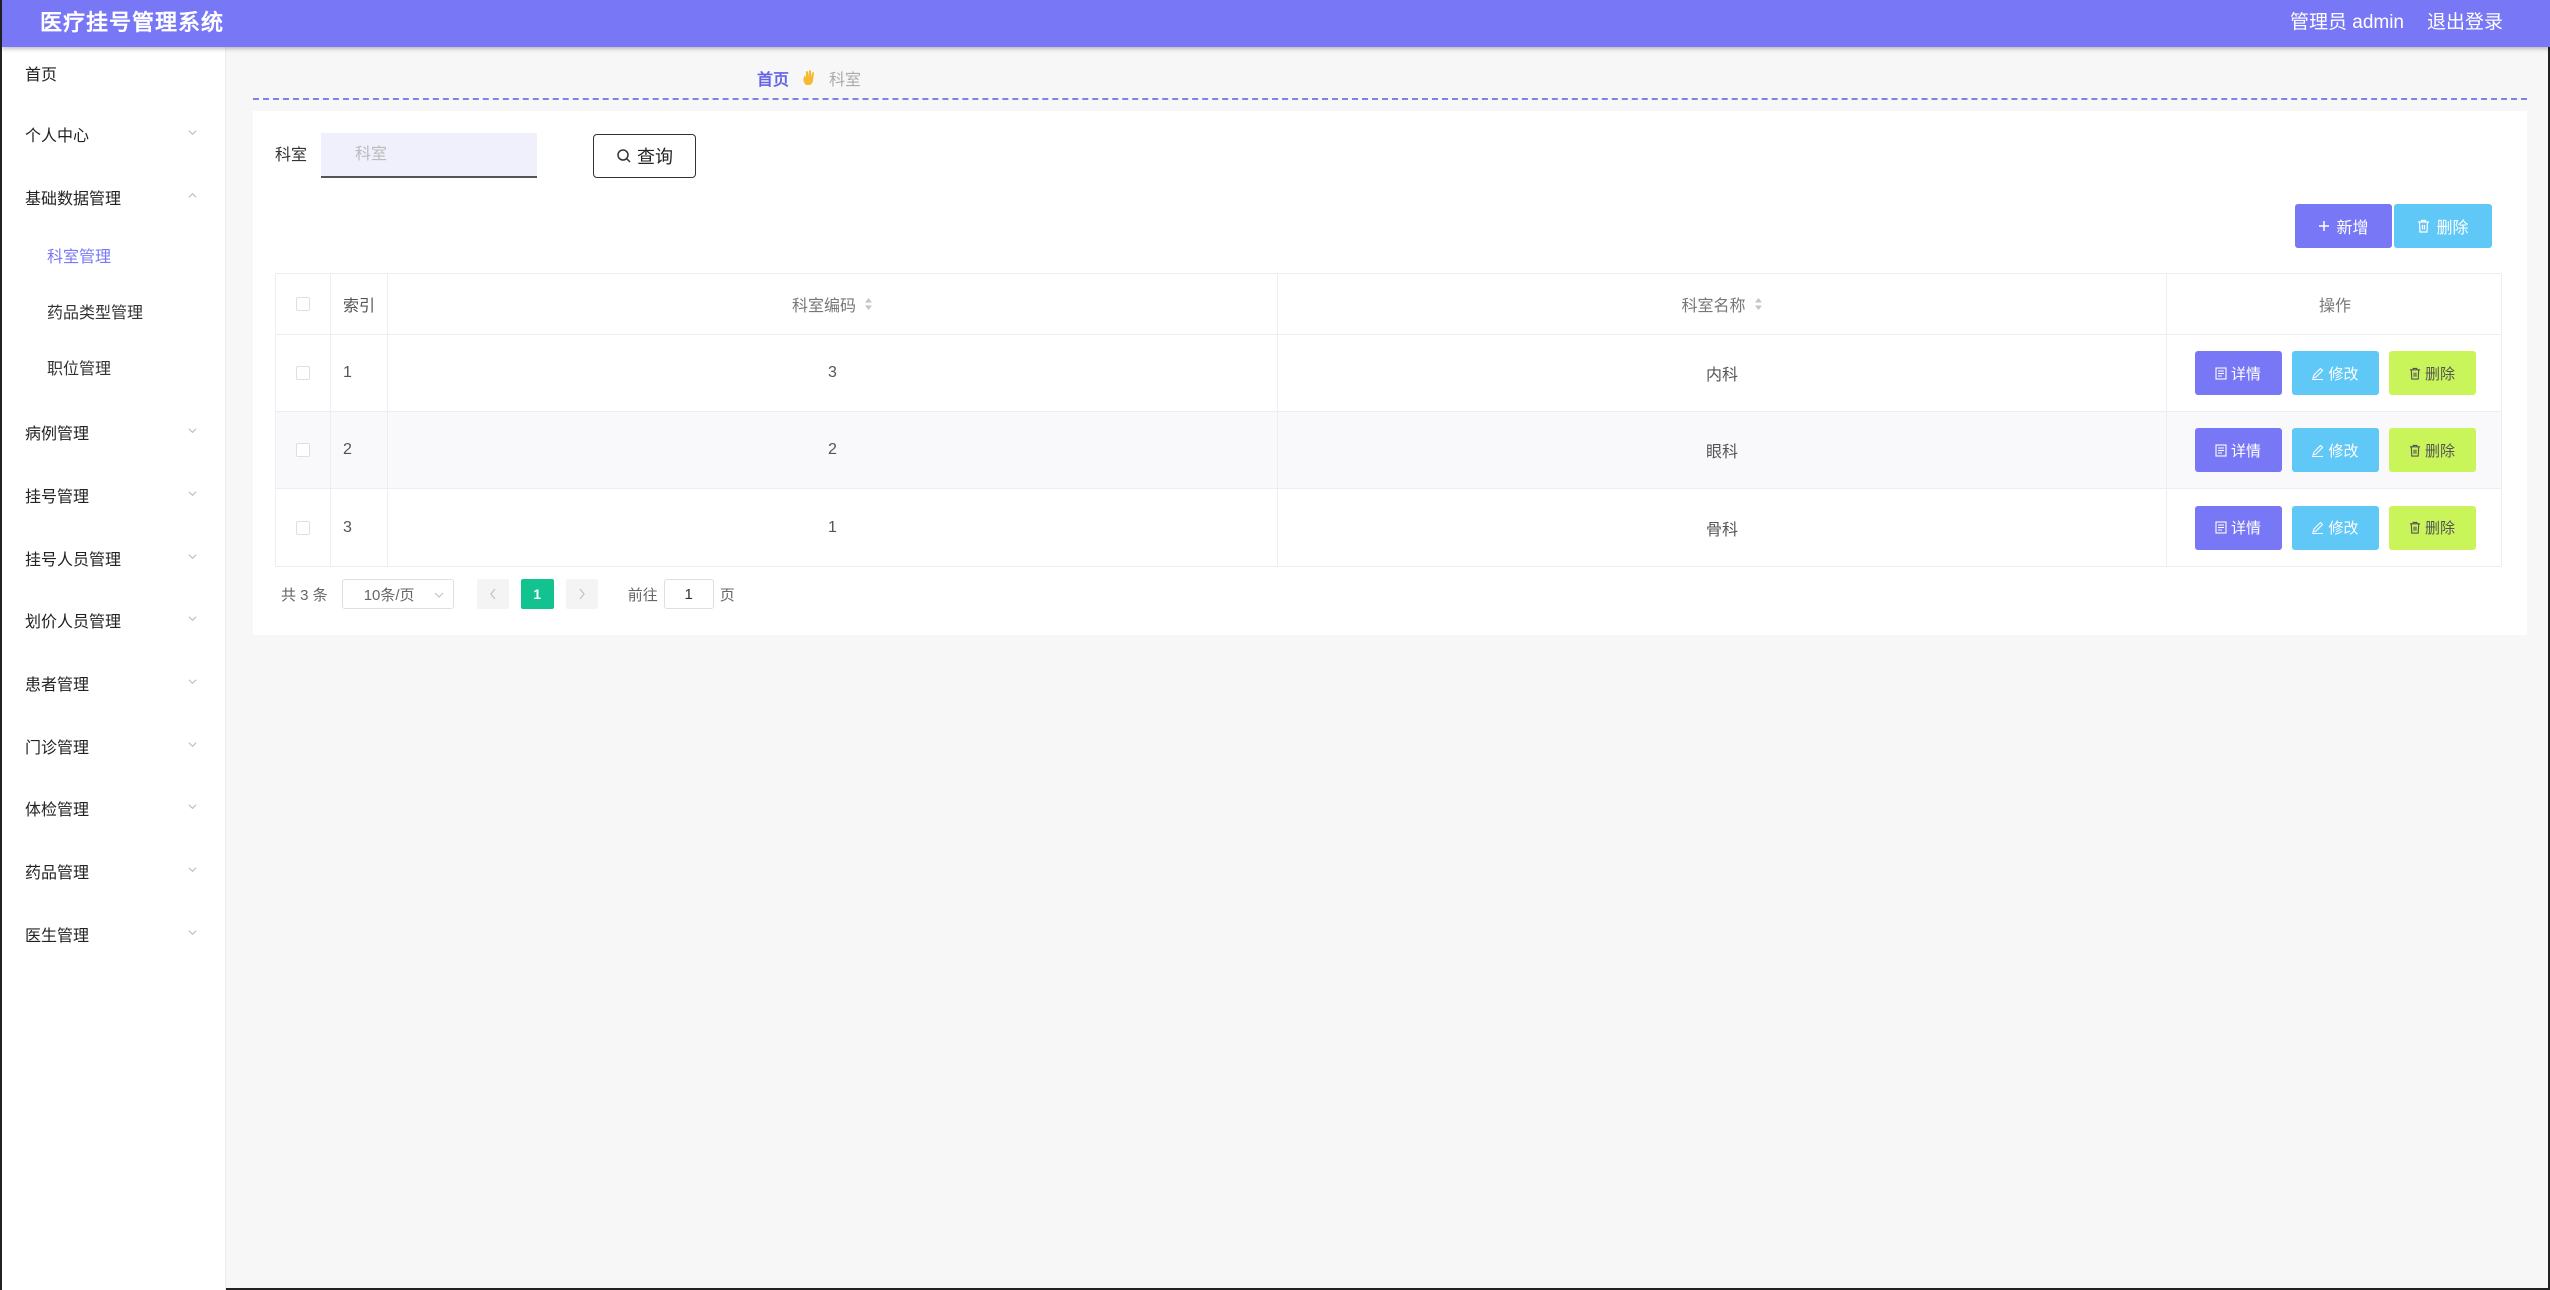 The width and height of the screenshot is (2550, 1290). I want to click on sidebar-item-basic-data: 基础数据管理, so click(114, 197).